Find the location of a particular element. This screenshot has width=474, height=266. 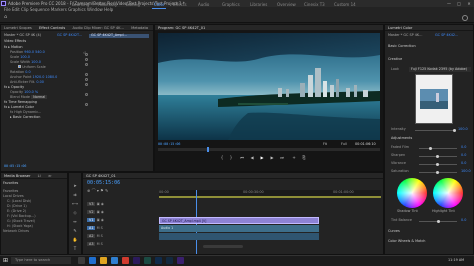

basic-correction-section: Basic Correction is located at coordinates (402, 46).